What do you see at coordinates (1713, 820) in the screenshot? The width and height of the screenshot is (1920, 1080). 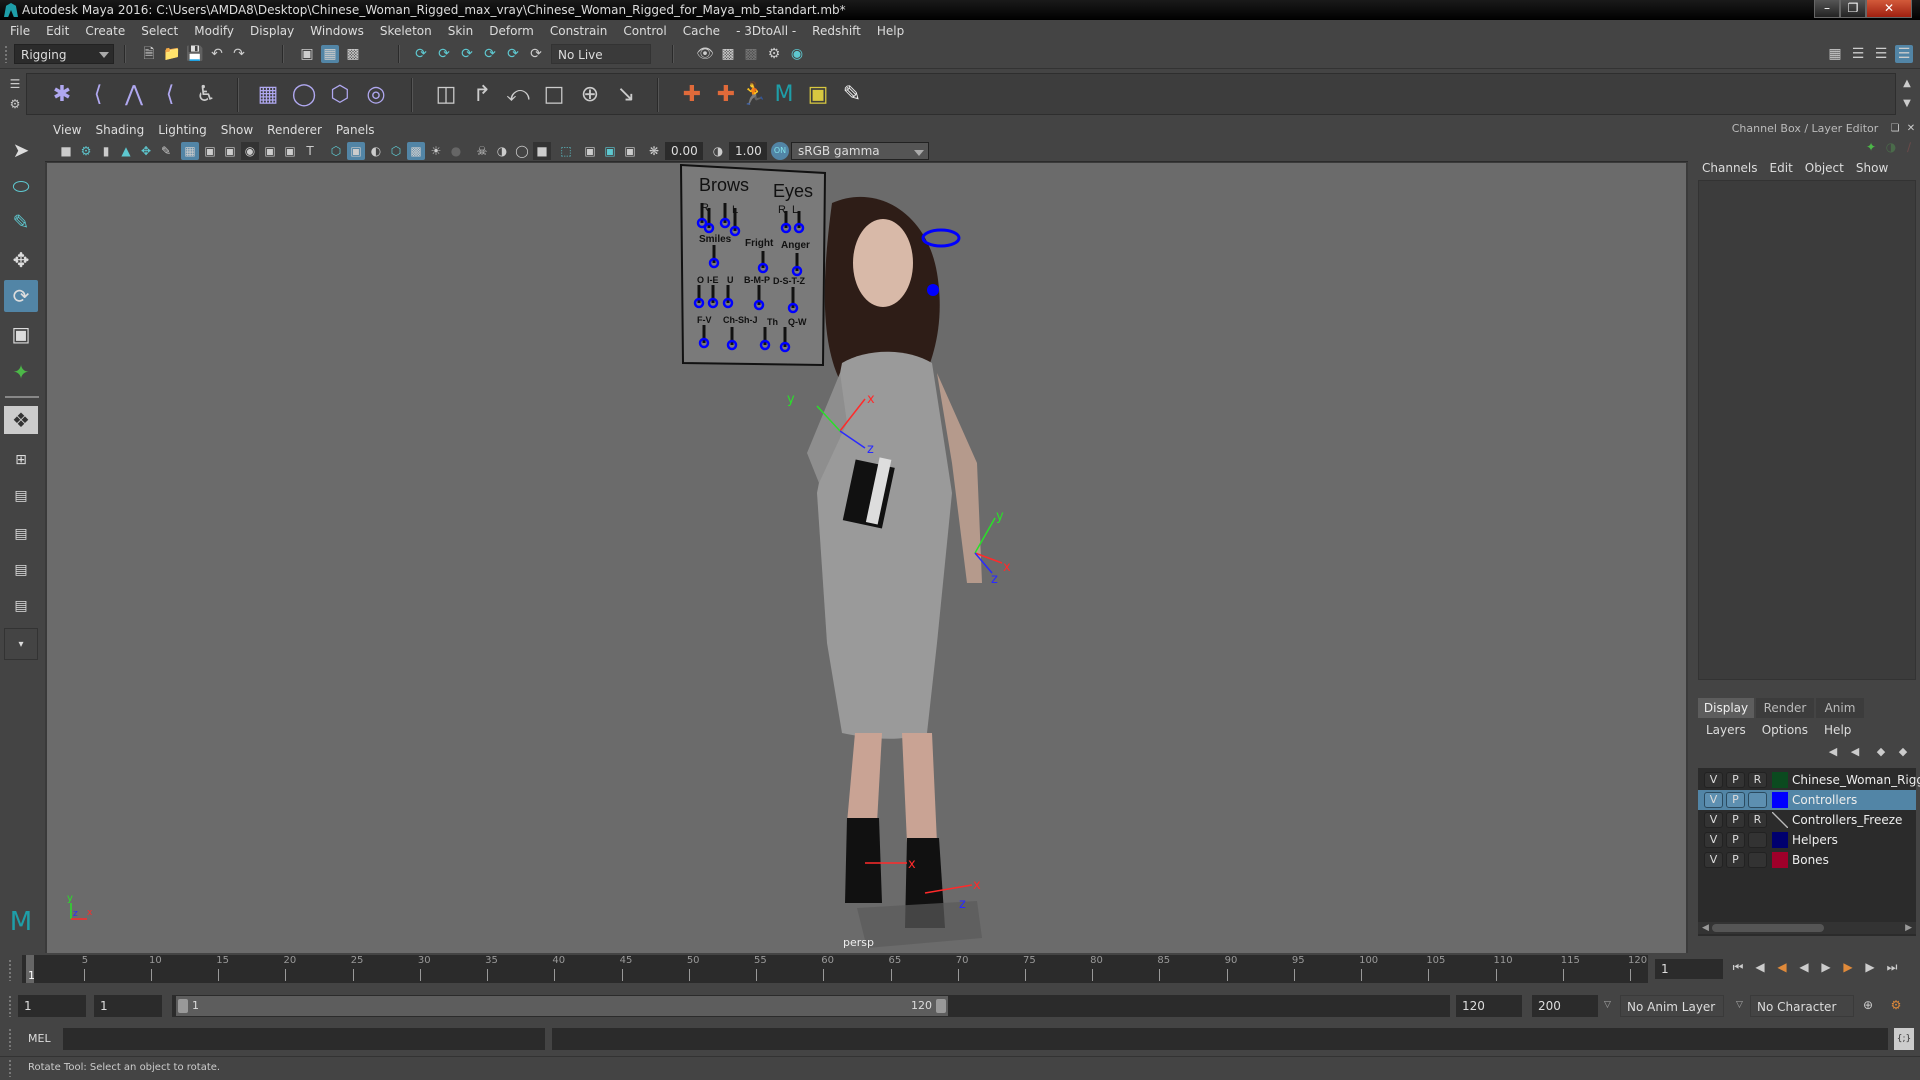 I see `visibility-toggle: V` at bounding box center [1713, 820].